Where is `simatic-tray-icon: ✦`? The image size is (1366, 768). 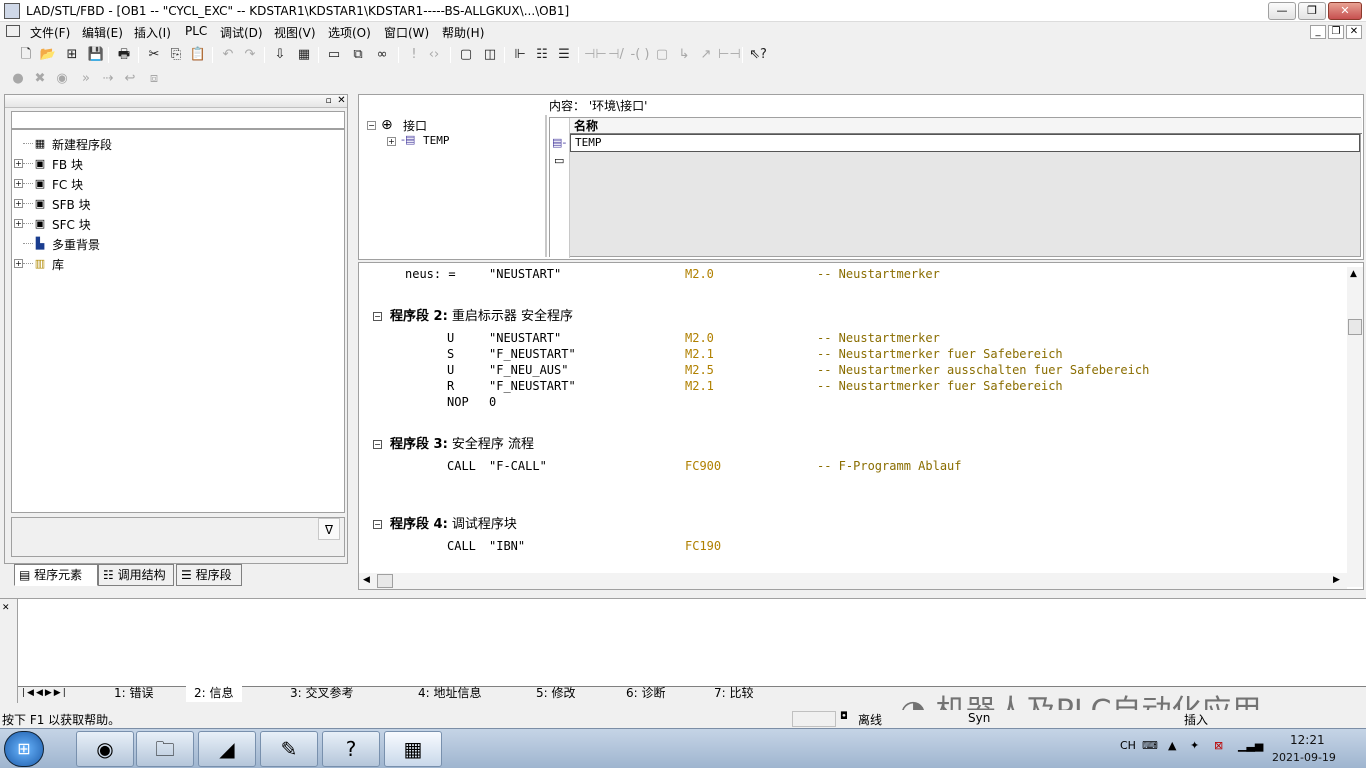 simatic-tray-icon: ✦ is located at coordinates (1194, 745).